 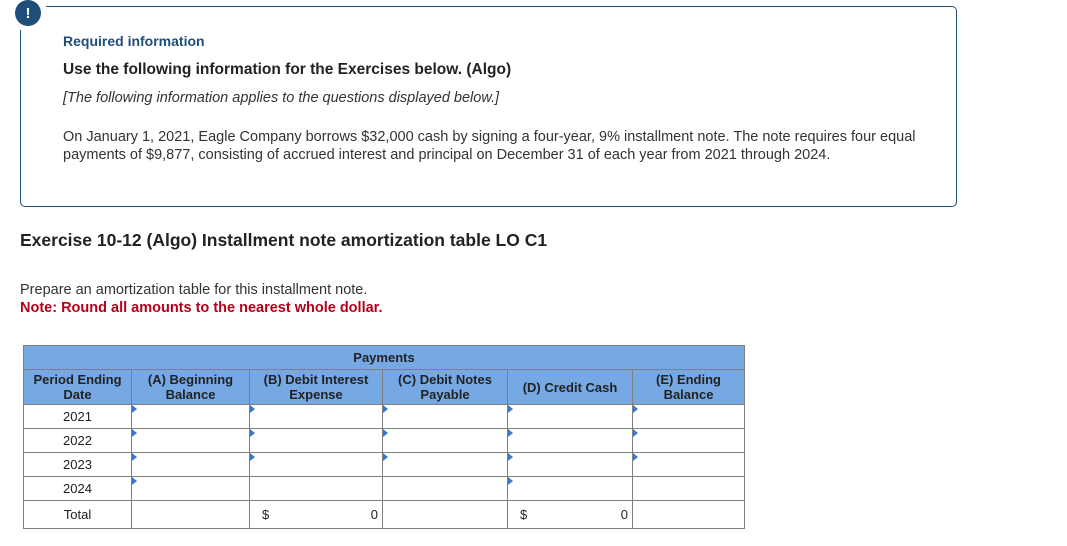 What do you see at coordinates (77, 514) in the screenshot?
I see `total-label: Total` at bounding box center [77, 514].